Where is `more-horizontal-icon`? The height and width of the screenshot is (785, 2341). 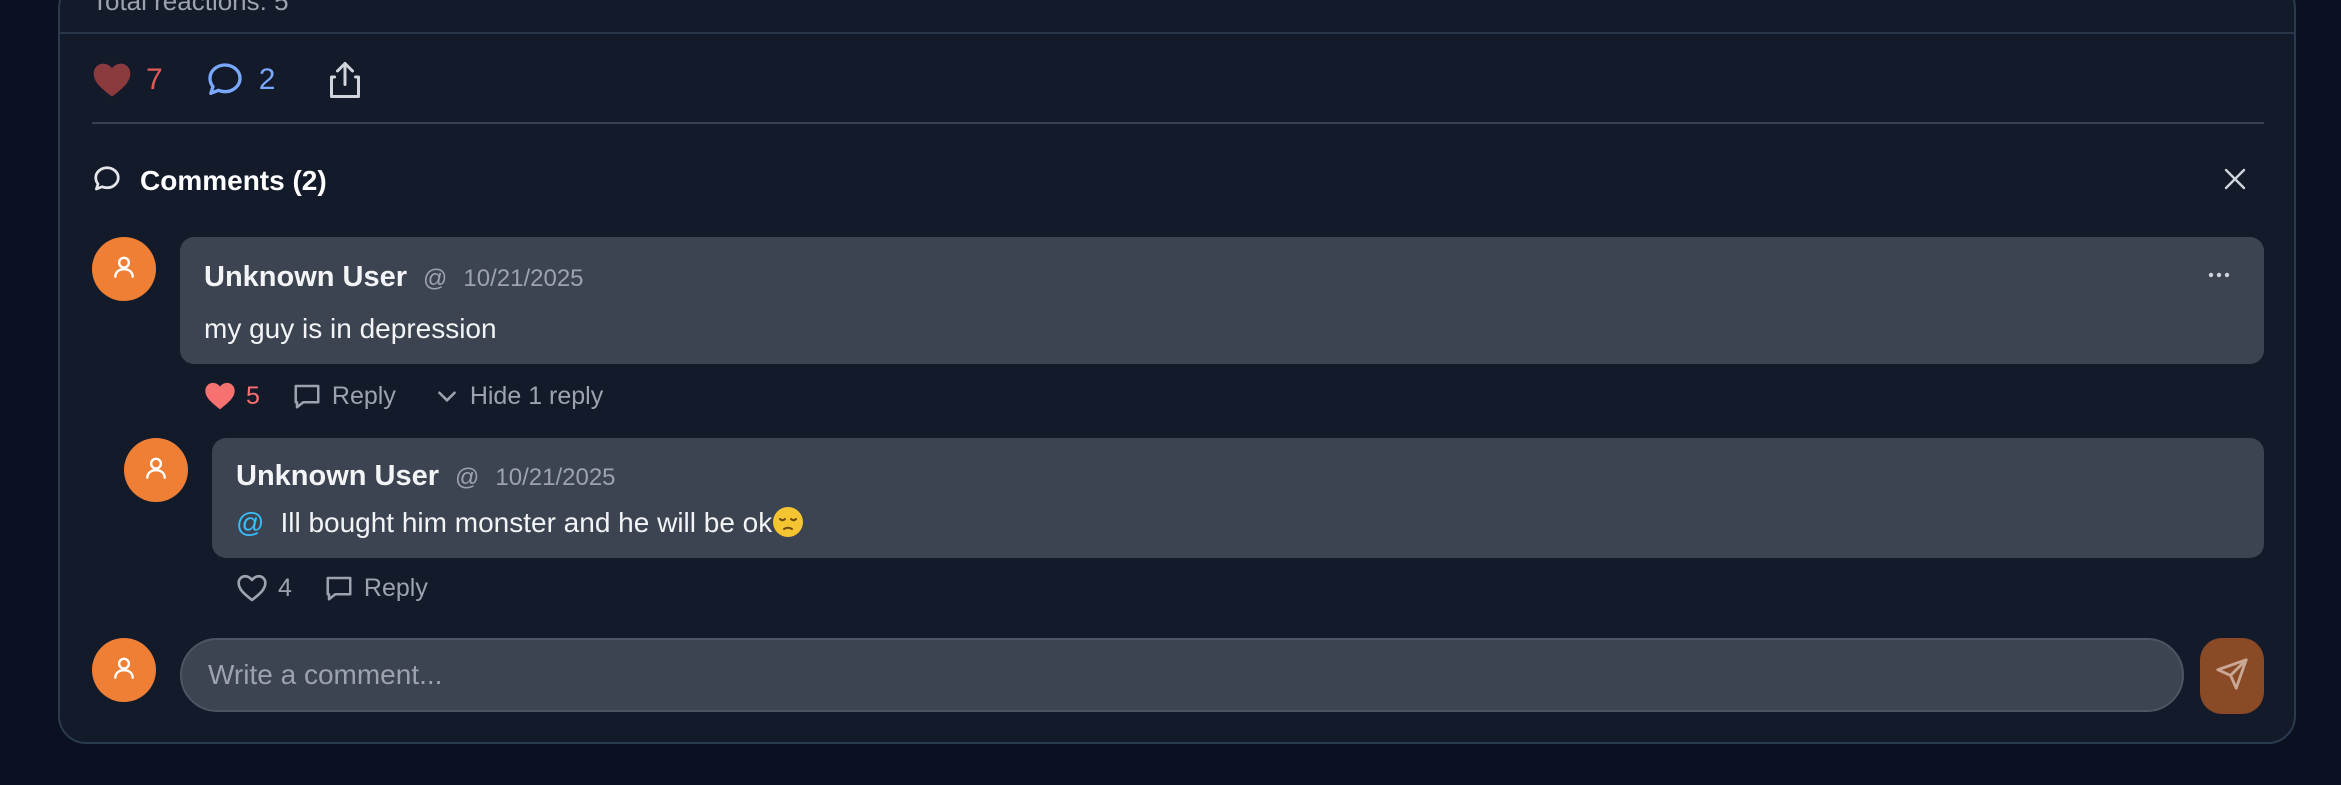 more-horizontal-icon is located at coordinates (2219, 275).